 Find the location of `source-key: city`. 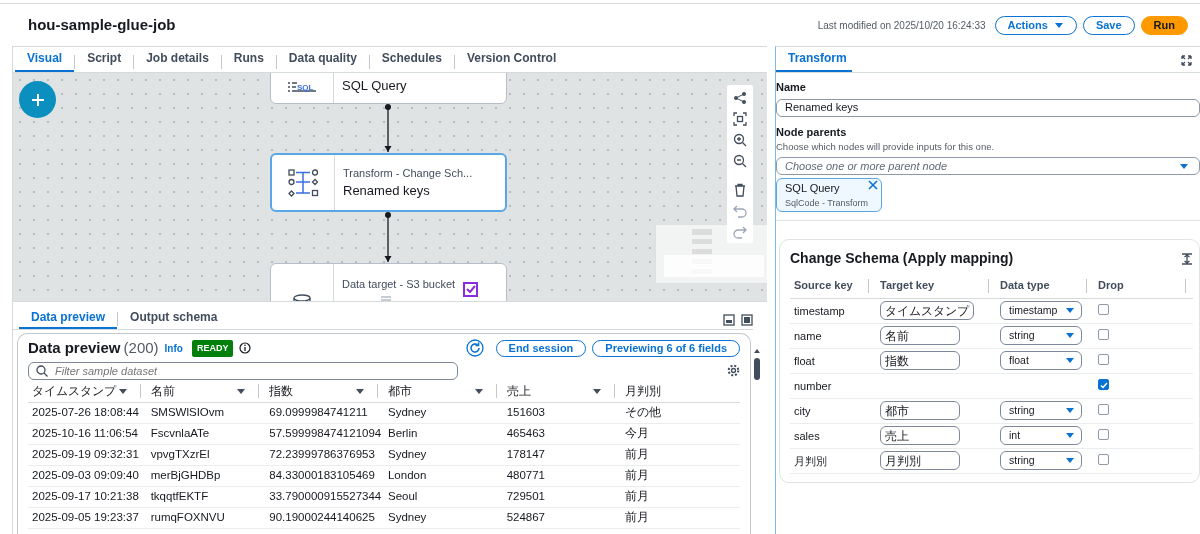

source-key: city is located at coordinates (802, 410).